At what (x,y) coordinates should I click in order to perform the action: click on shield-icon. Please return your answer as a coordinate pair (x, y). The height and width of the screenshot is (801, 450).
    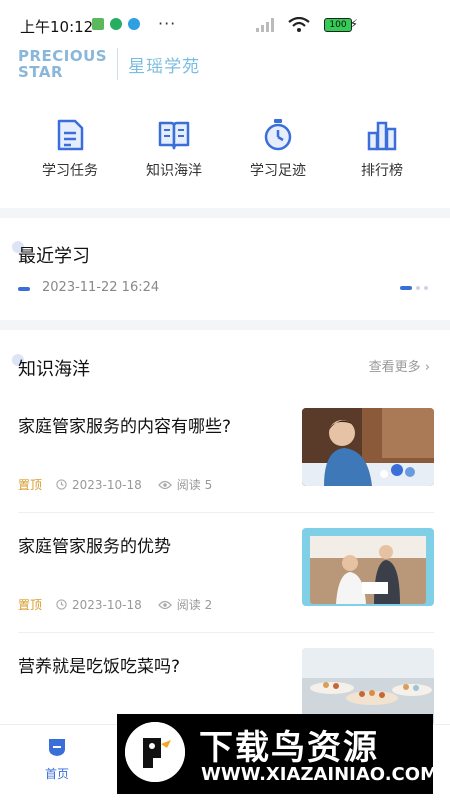
    Looking at the image, I should click on (116, 24).